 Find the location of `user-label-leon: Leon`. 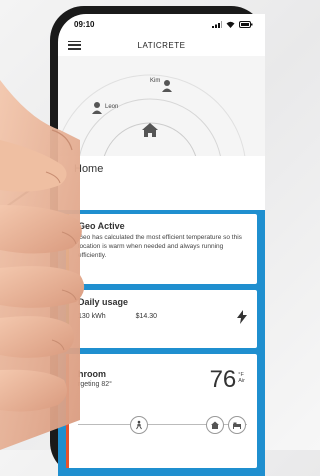

user-label-leon: Leon is located at coordinates (111, 107).